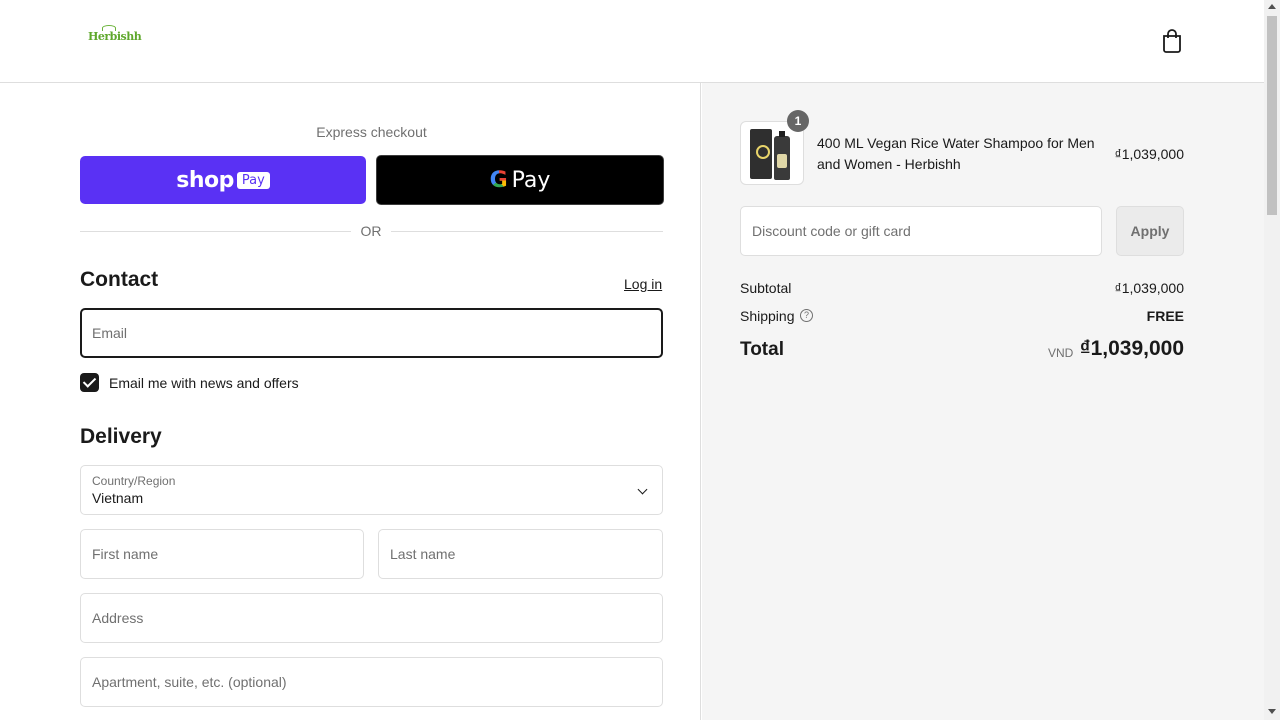  Describe the element at coordinates (1272, 6) in the screenshot. I see `scroll-up-arrow-icon` at that location.